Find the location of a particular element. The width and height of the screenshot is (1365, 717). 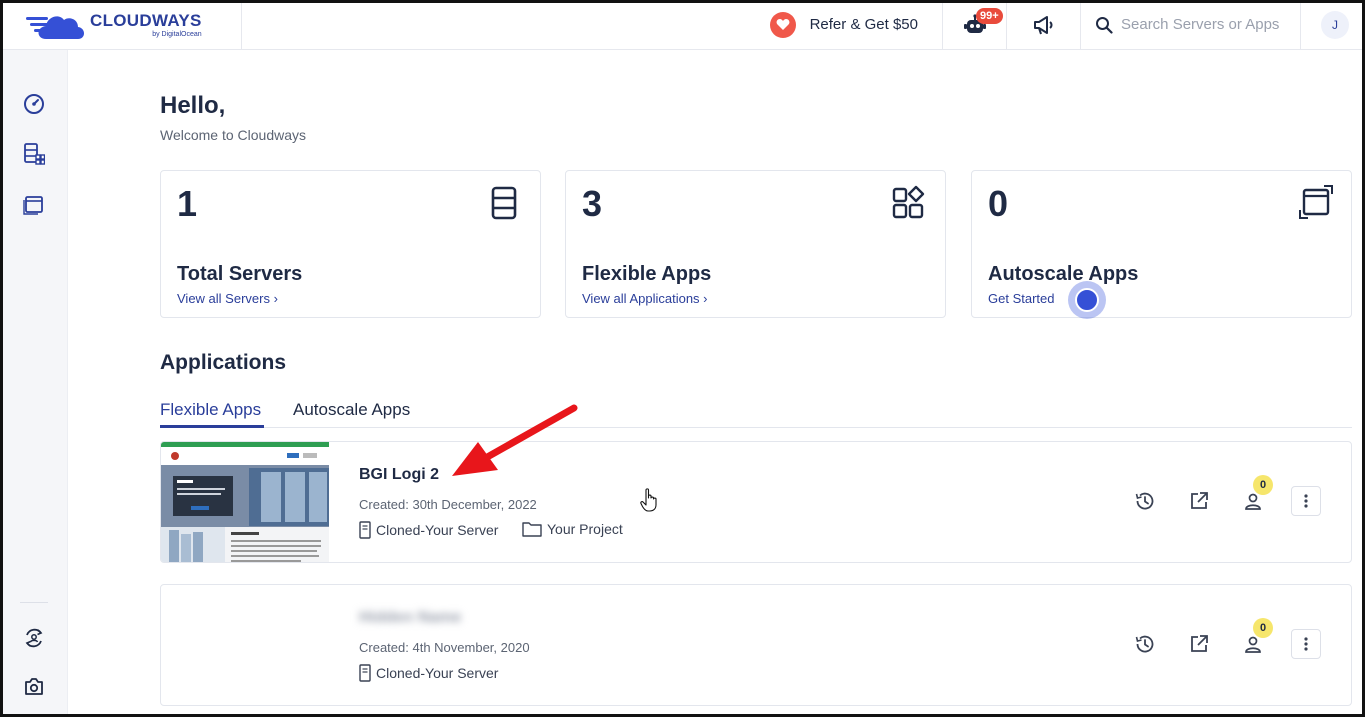

notifications-button: 99+ is located at coordinates (975, 25).